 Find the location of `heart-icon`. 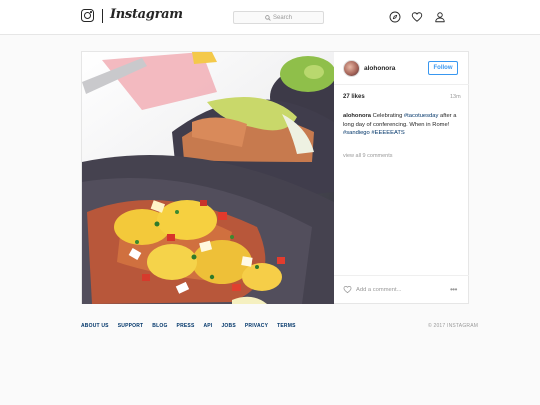

heart-icon is located at coordinates (417, 17).